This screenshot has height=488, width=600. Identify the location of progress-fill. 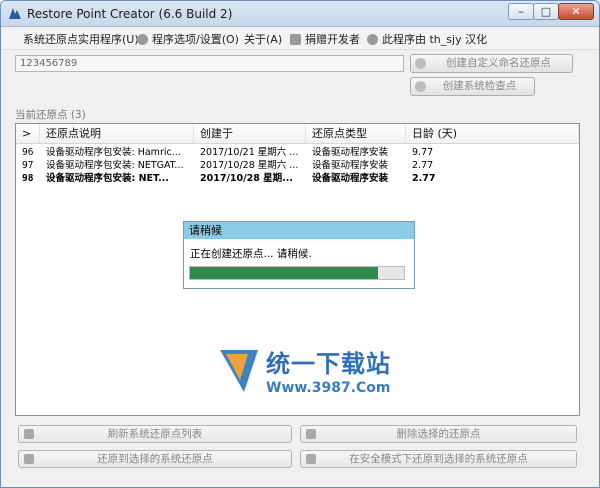
(284, 273).